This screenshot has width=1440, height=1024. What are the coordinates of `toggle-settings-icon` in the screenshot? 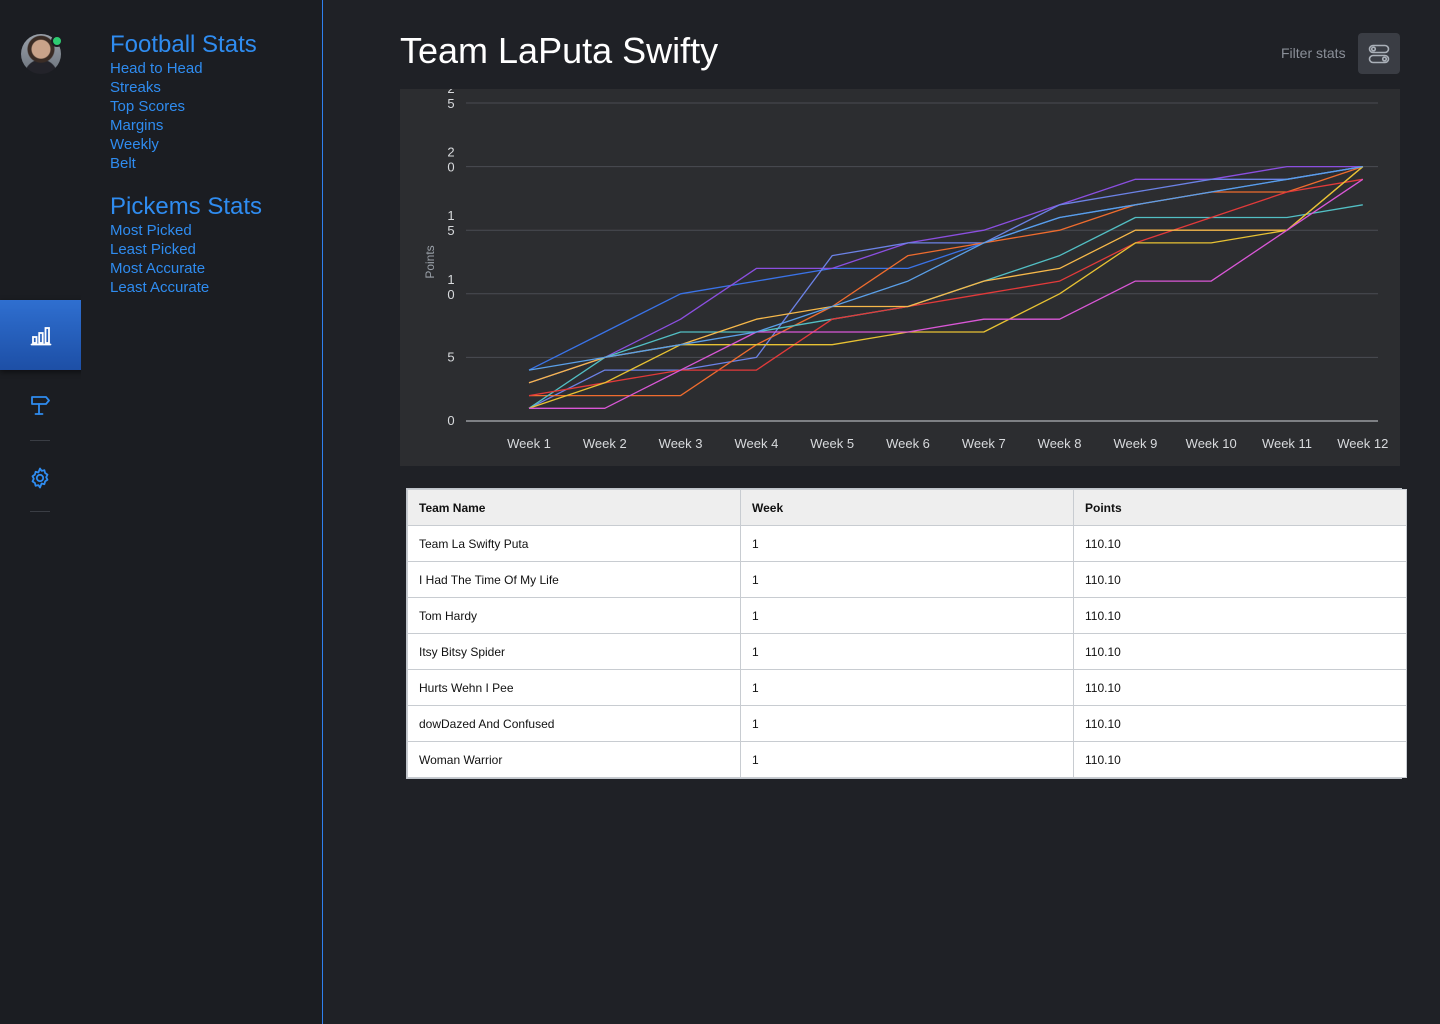 It's located at (1379, 53).